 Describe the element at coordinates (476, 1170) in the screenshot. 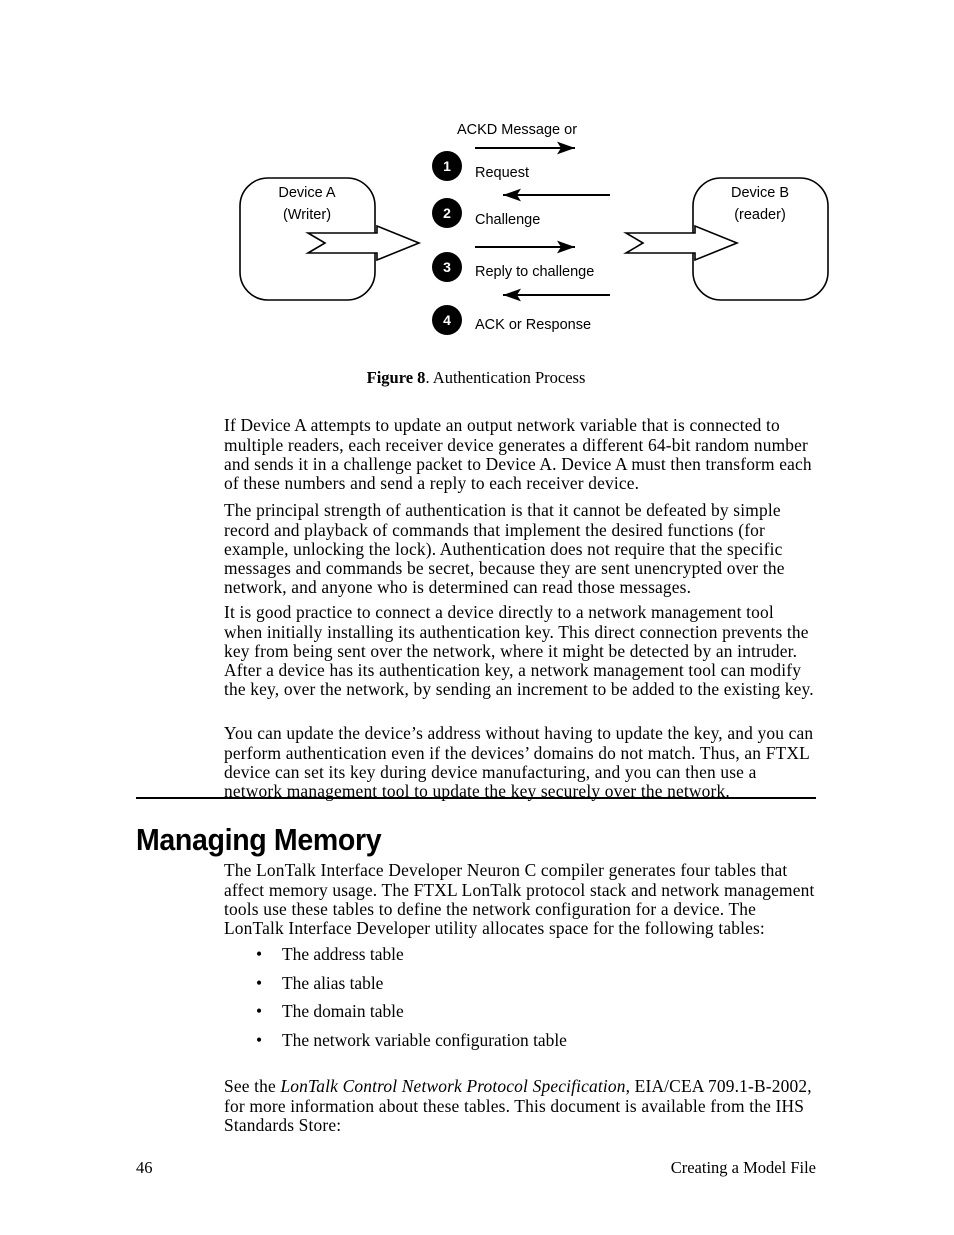

I see `page-footer: 46 Creating a Model File` at that location.